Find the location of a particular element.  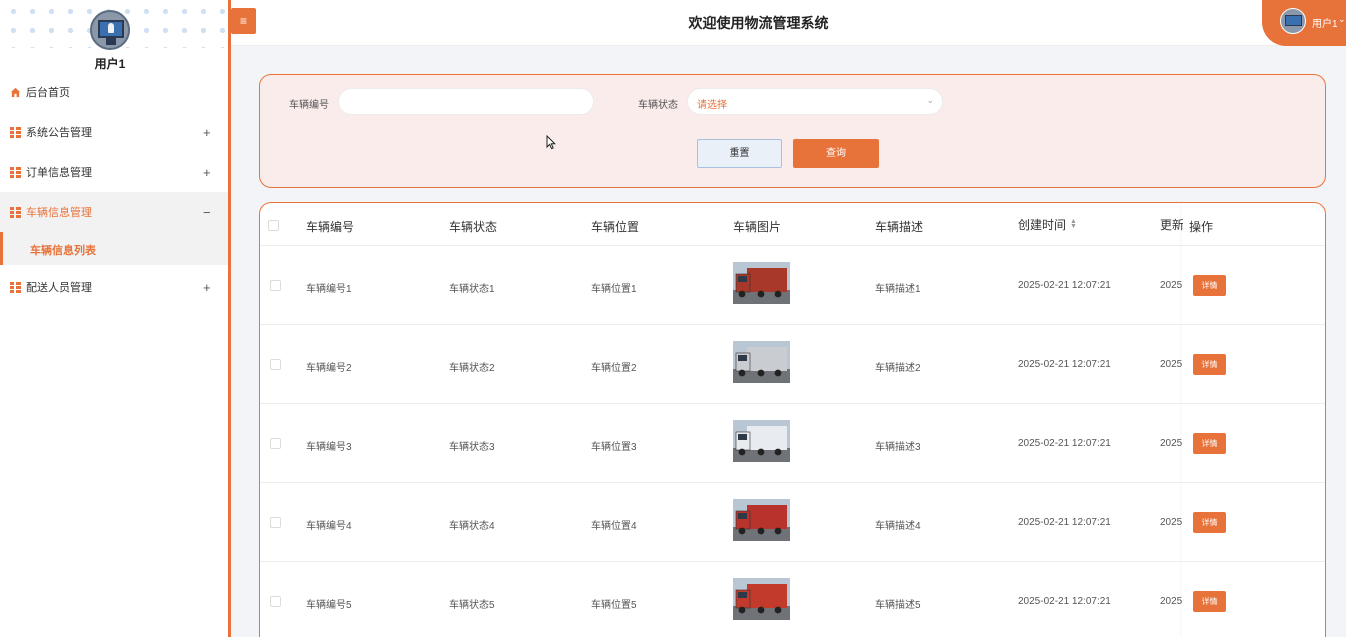

sidebar-item-label: 订单信息管理 is located at coordinates (59, 173).